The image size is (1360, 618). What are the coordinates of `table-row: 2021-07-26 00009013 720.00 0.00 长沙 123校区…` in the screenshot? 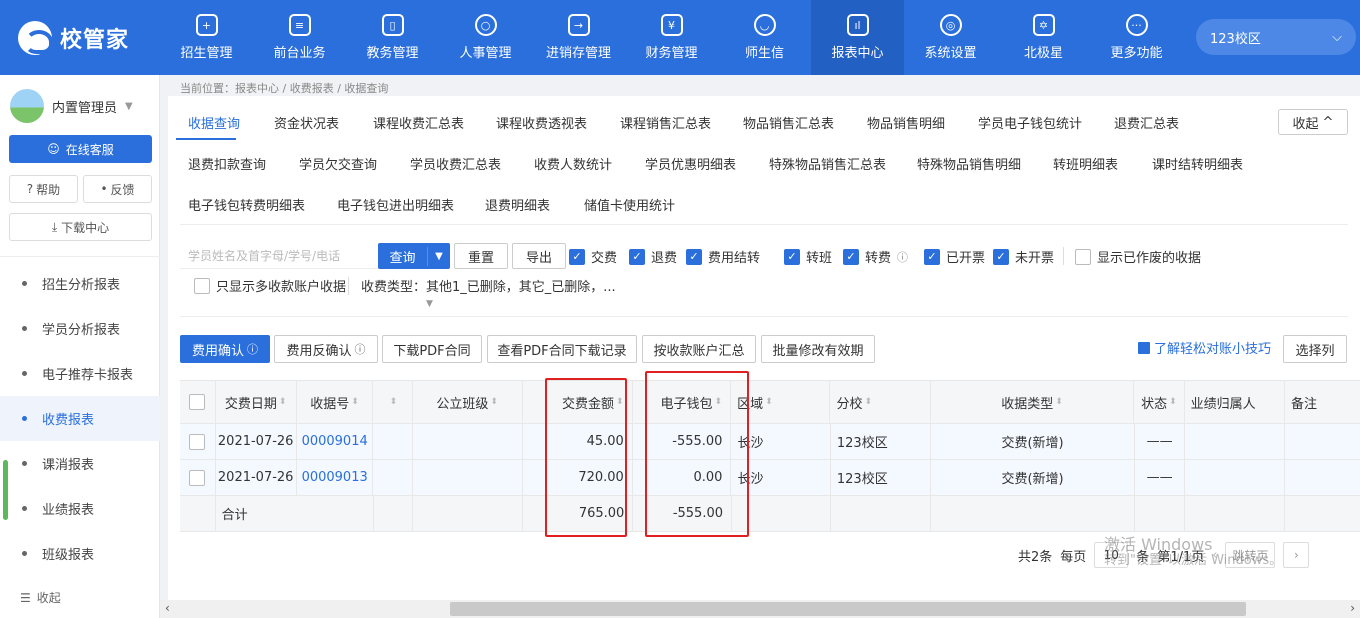 It's located at (770, 478).